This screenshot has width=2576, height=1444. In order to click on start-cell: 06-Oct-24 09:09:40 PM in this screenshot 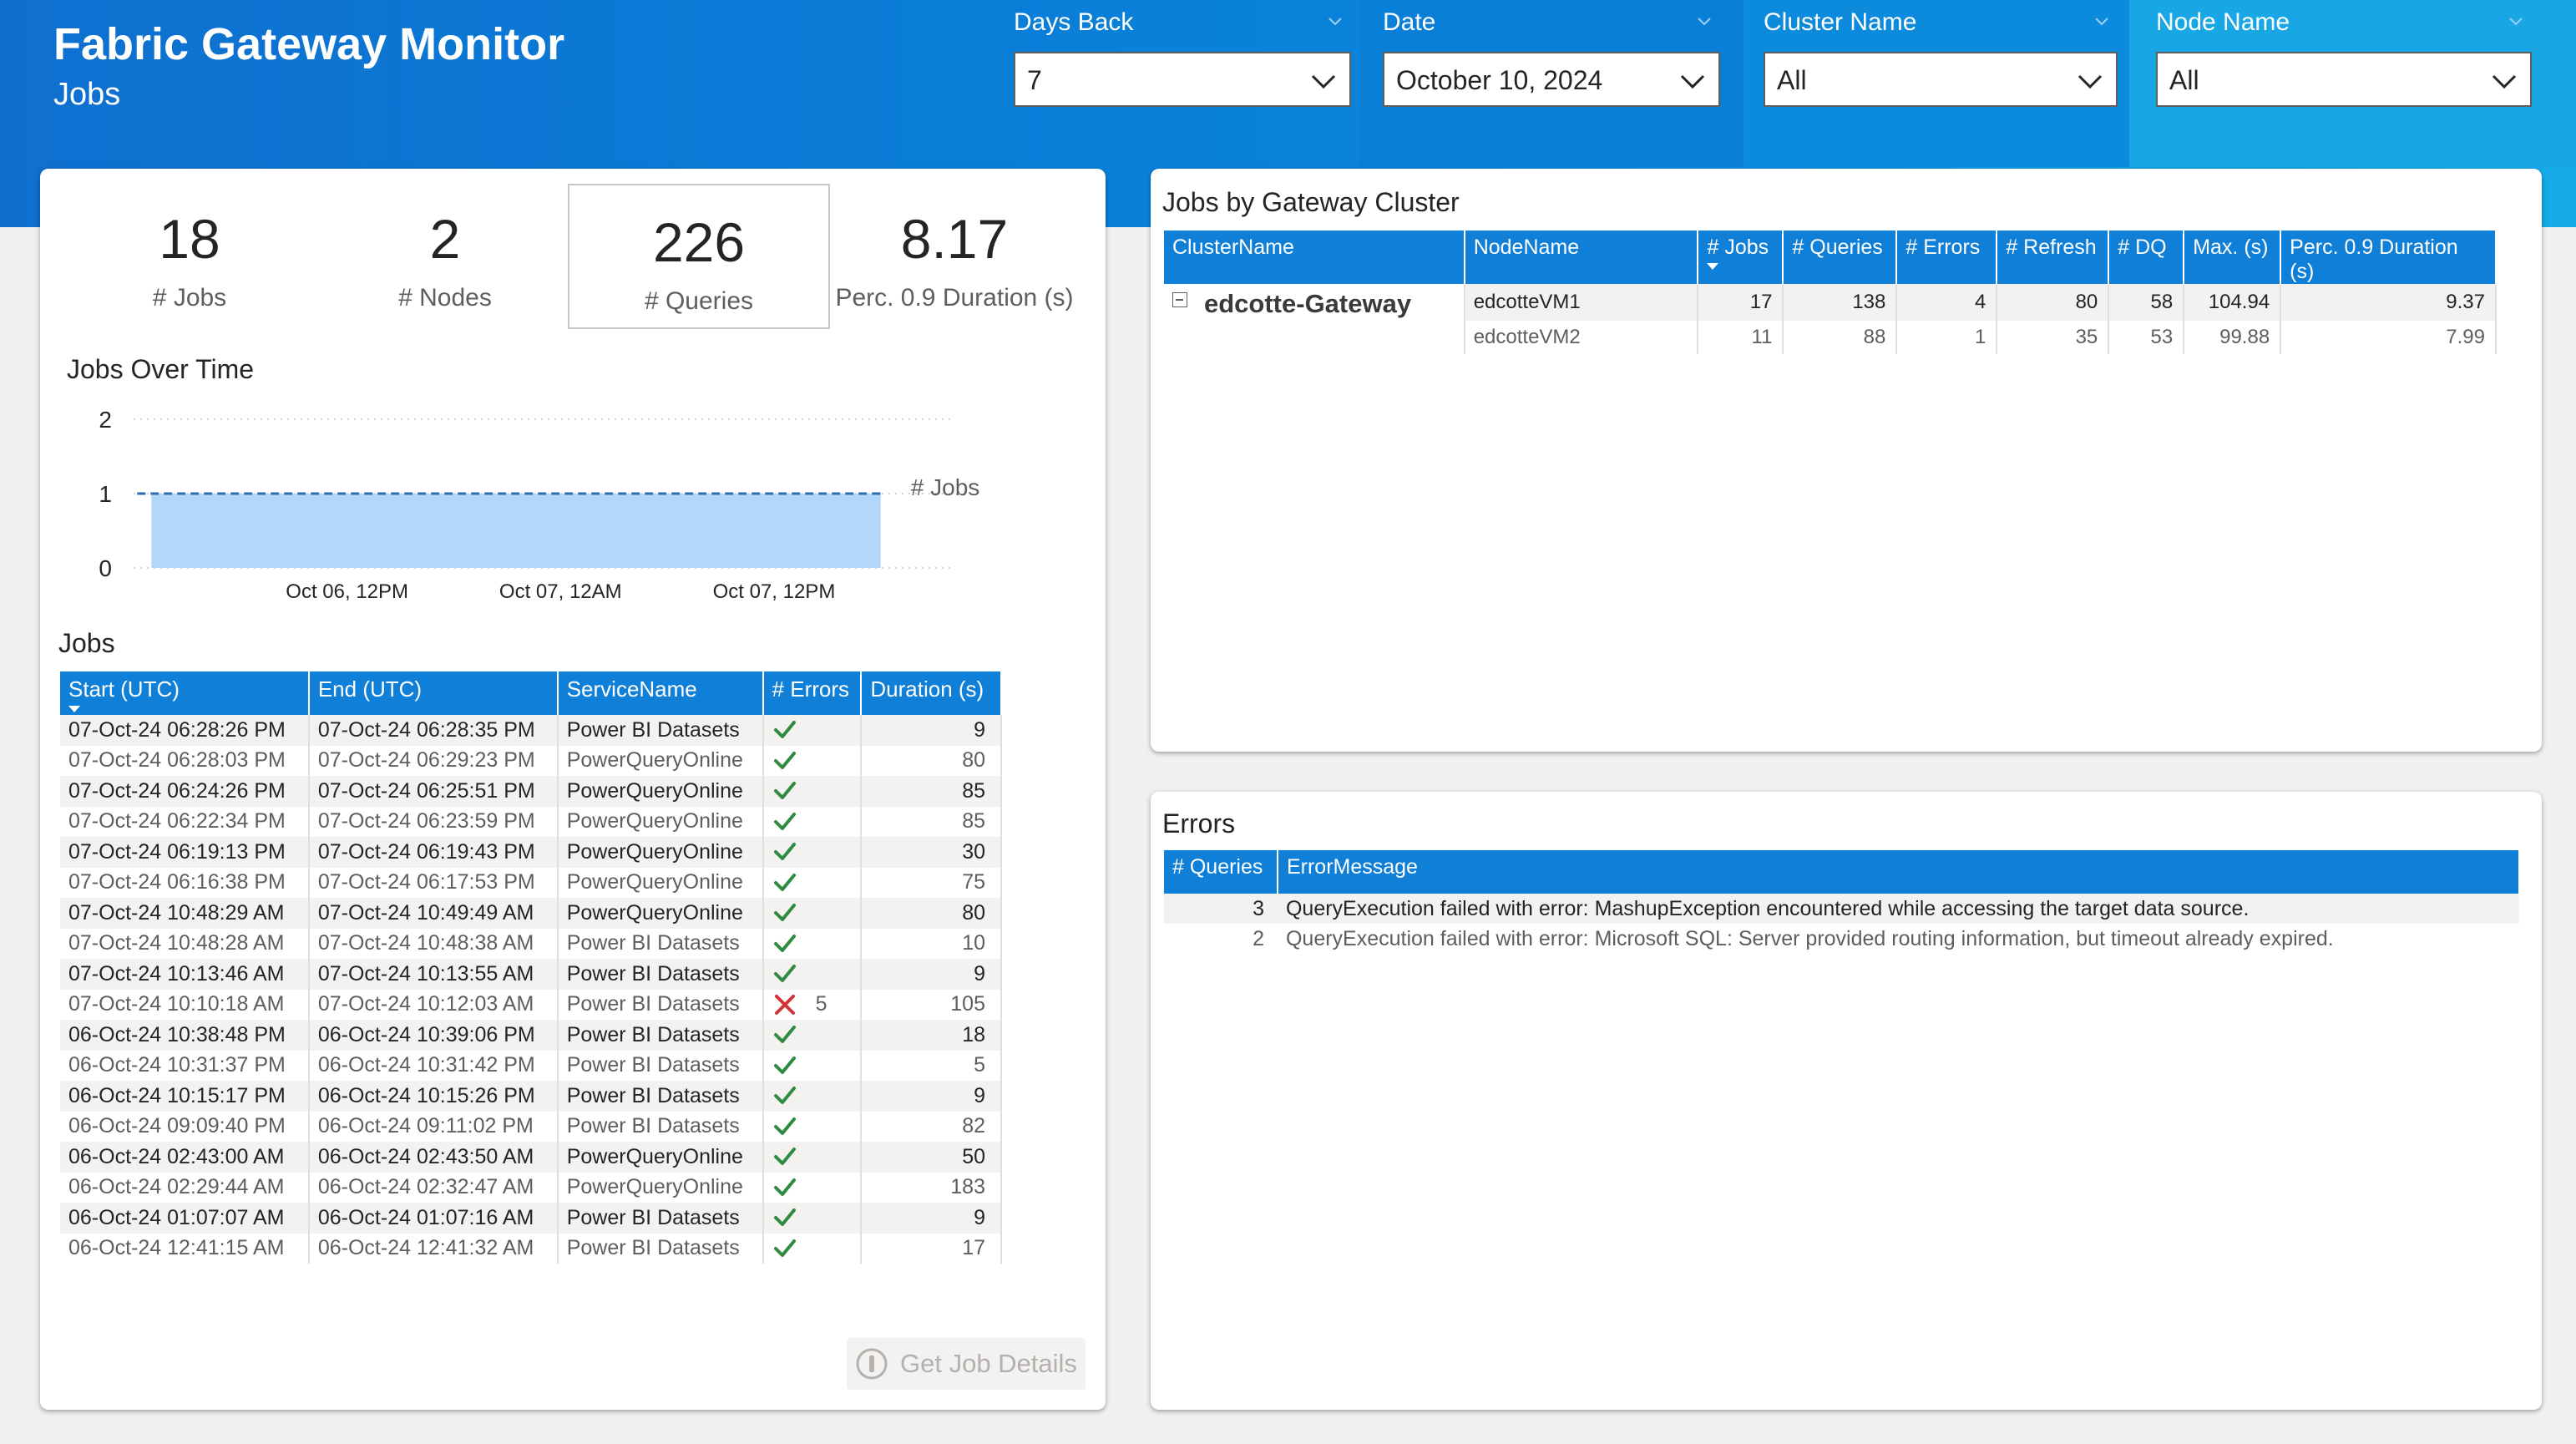, I will do `click(185, 1127)`.